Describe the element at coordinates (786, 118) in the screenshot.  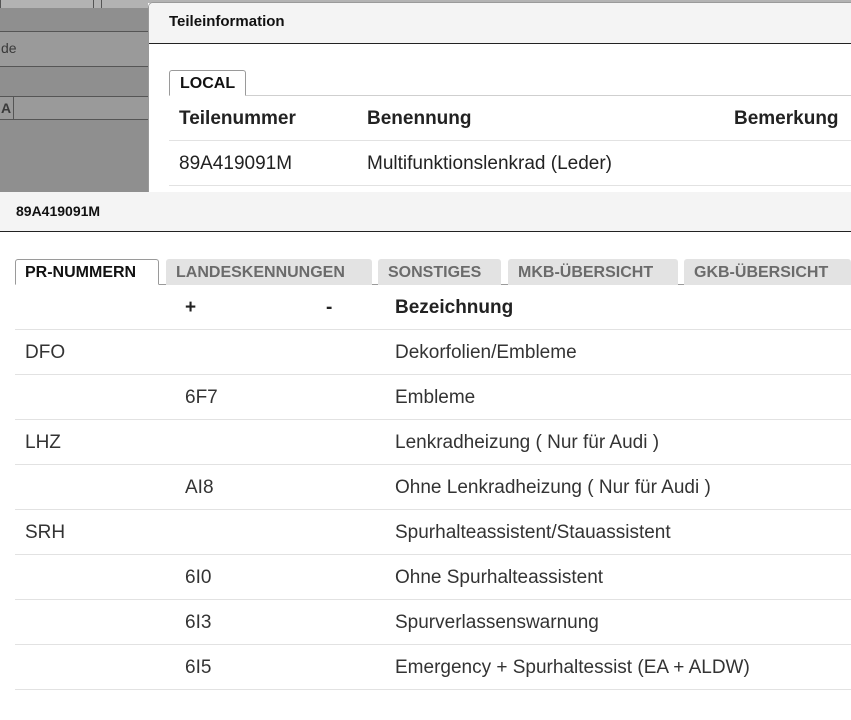
I see `column-header-bemerkung: Bemerkung` at that location.